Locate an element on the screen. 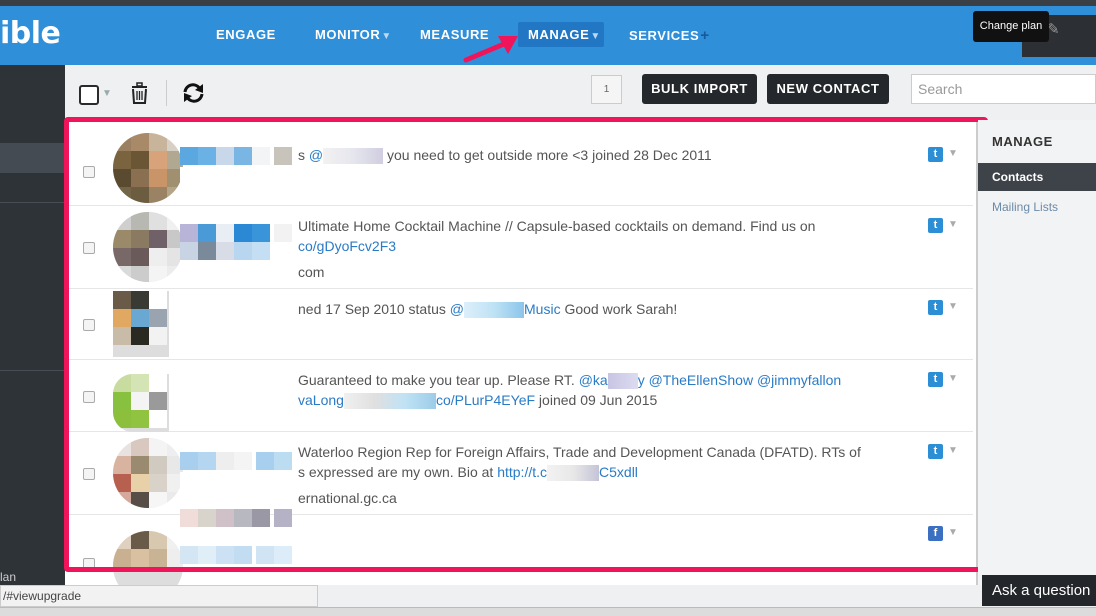 The height and width of the screenshot is (616, 1096). bio-link: y is located at coordinates (641, 380).